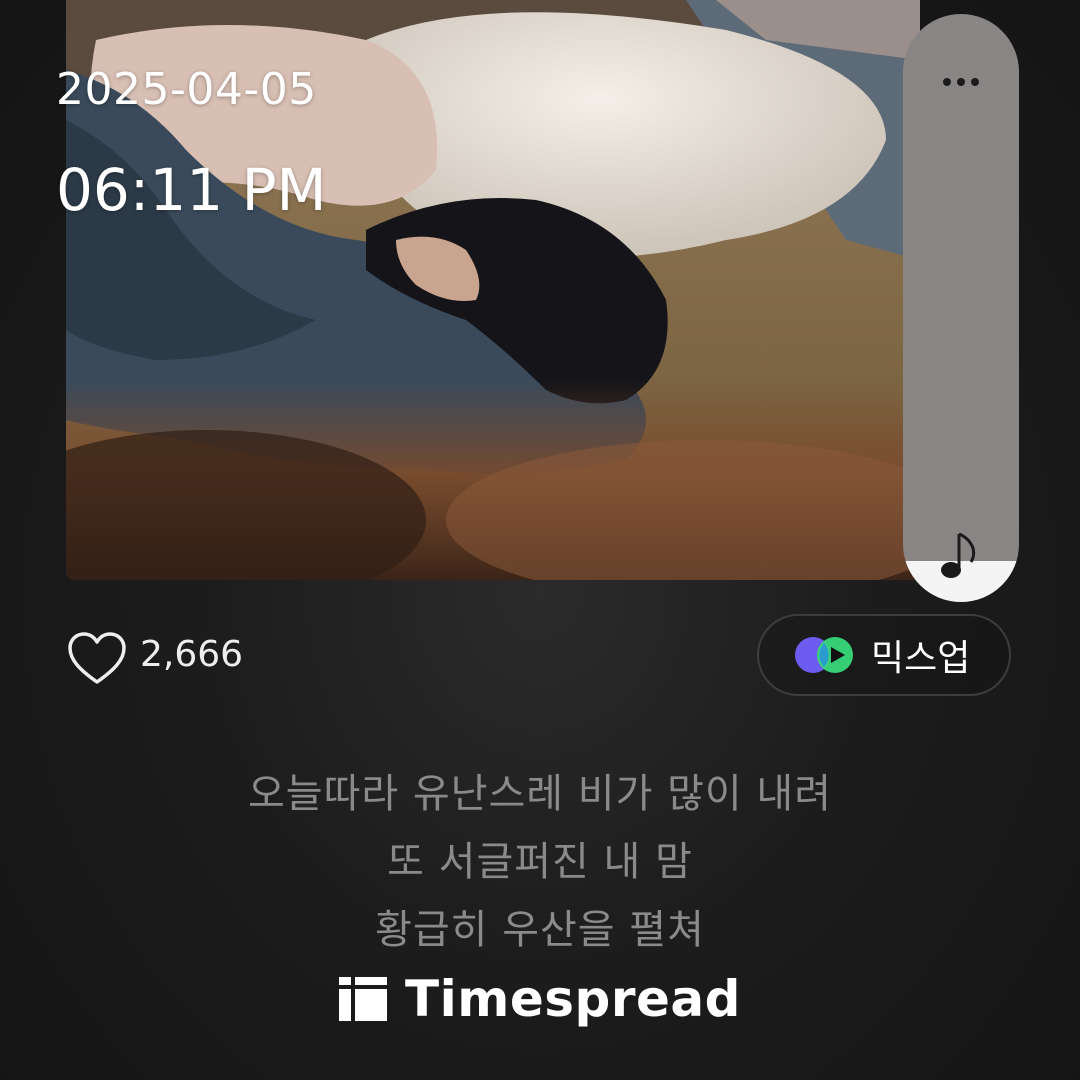 The image size is (1080, 1080). I want to click on timespread-logo-icon, so click(363, 999).